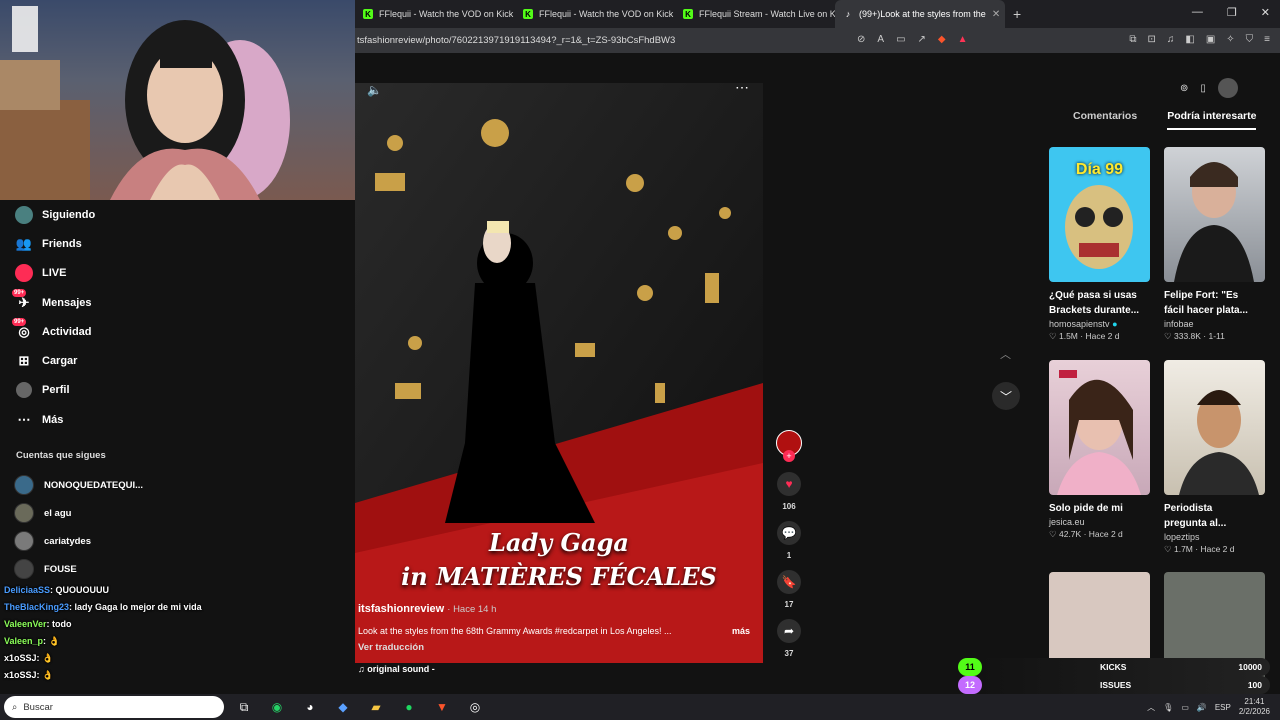 The width and height of the screenshot is (1280, 720). Describe the element at coordinates (1267, 39) in the screenshot. I see `menu-icon: ≡` at that location.